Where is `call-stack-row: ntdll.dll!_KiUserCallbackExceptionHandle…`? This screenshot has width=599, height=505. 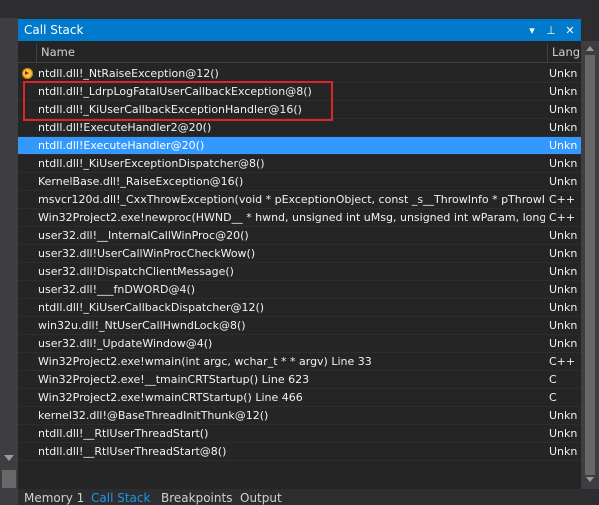 call-stack-row: ntdll.dll!_KiUserCallbackExceptionHandle… is located at coordinates (299, 110).